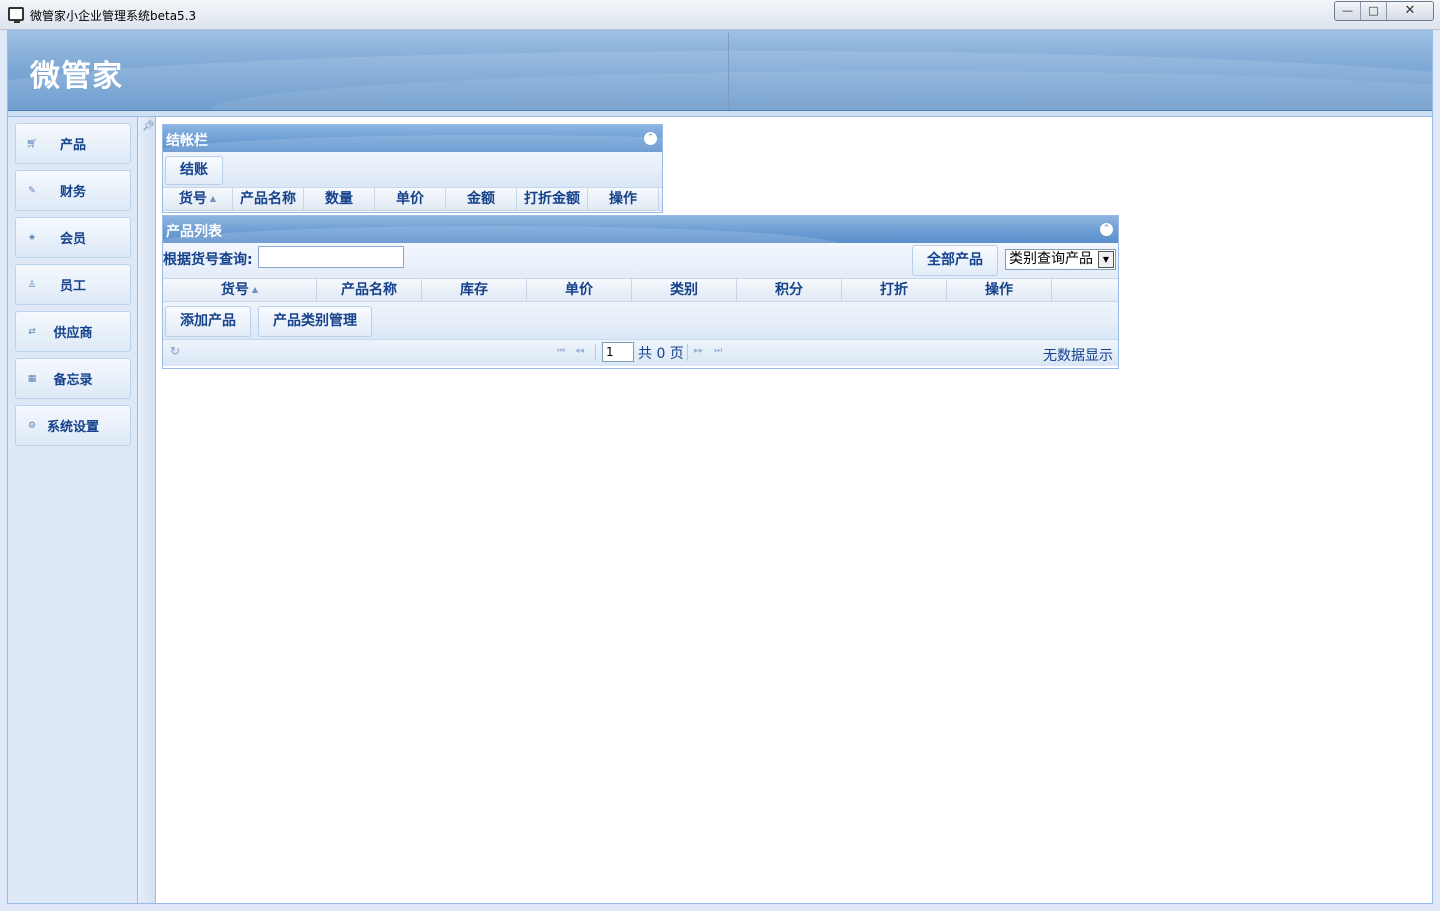 This screenshot has width=1440, height=911. What do you see at coordinates (955, 260) in the screenshot?
I see `all-products-button: 全部产品` at bounding box center [955, 260].